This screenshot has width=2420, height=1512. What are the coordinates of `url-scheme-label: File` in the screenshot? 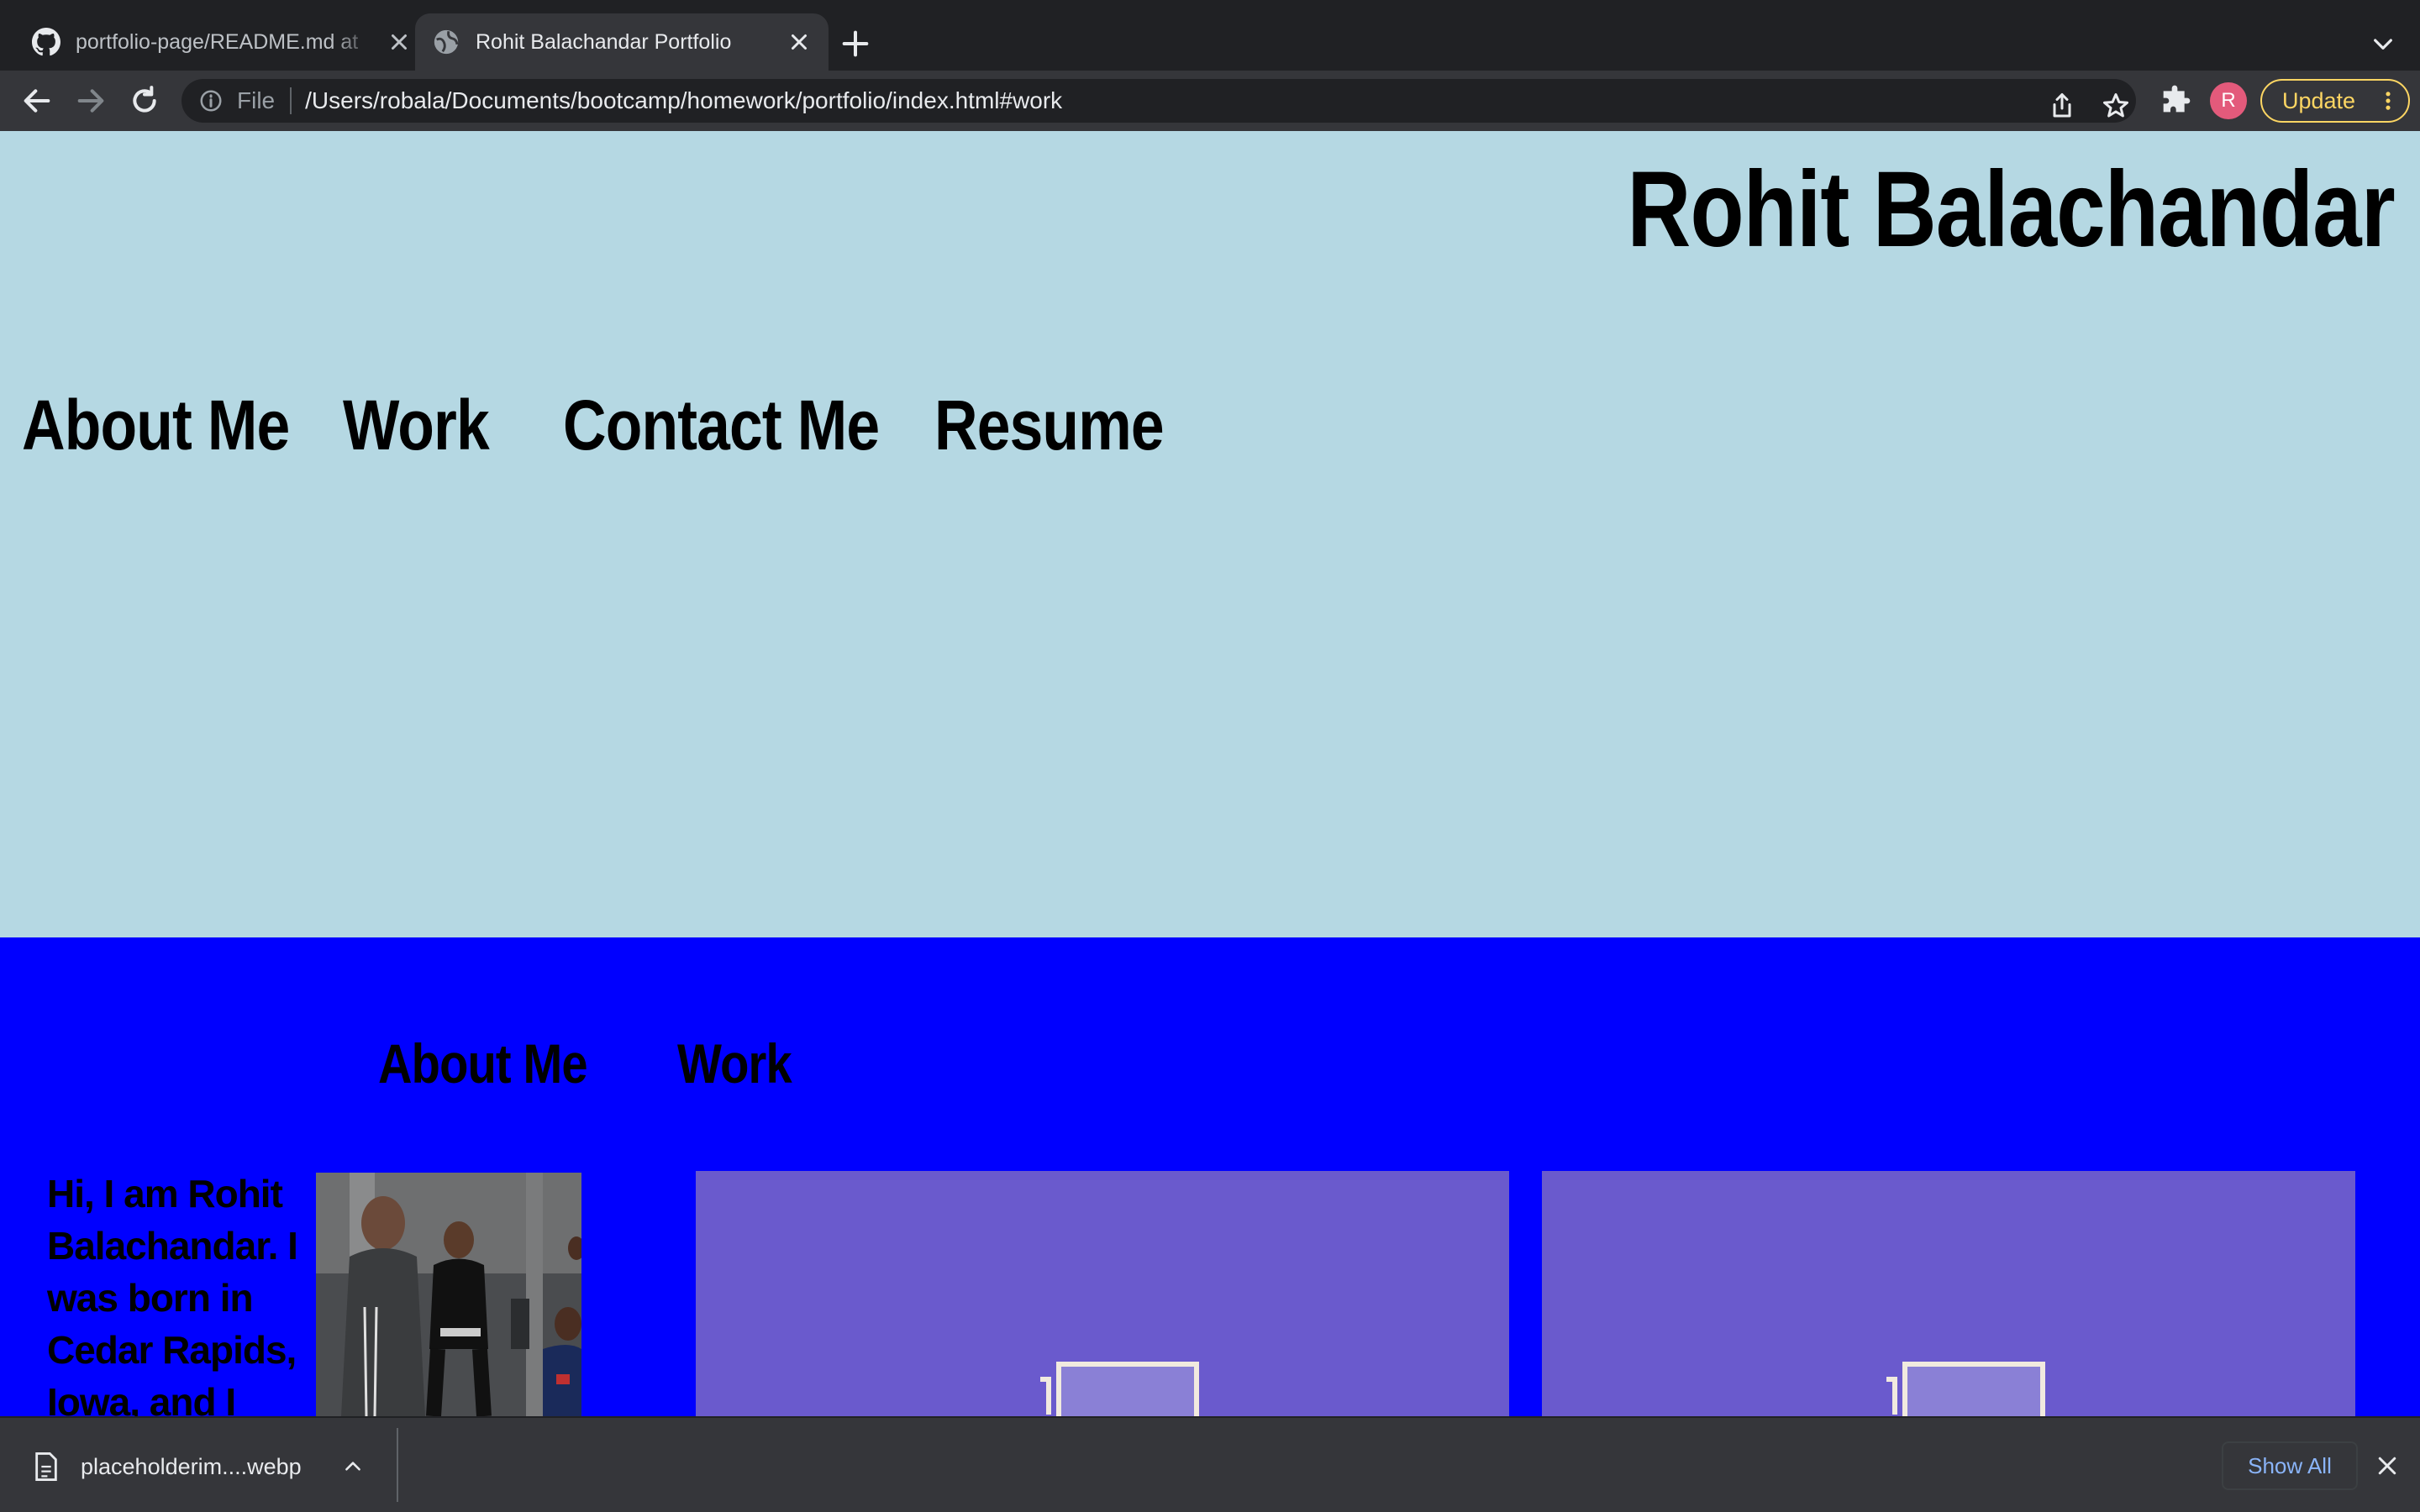 It's located at (256, 100).